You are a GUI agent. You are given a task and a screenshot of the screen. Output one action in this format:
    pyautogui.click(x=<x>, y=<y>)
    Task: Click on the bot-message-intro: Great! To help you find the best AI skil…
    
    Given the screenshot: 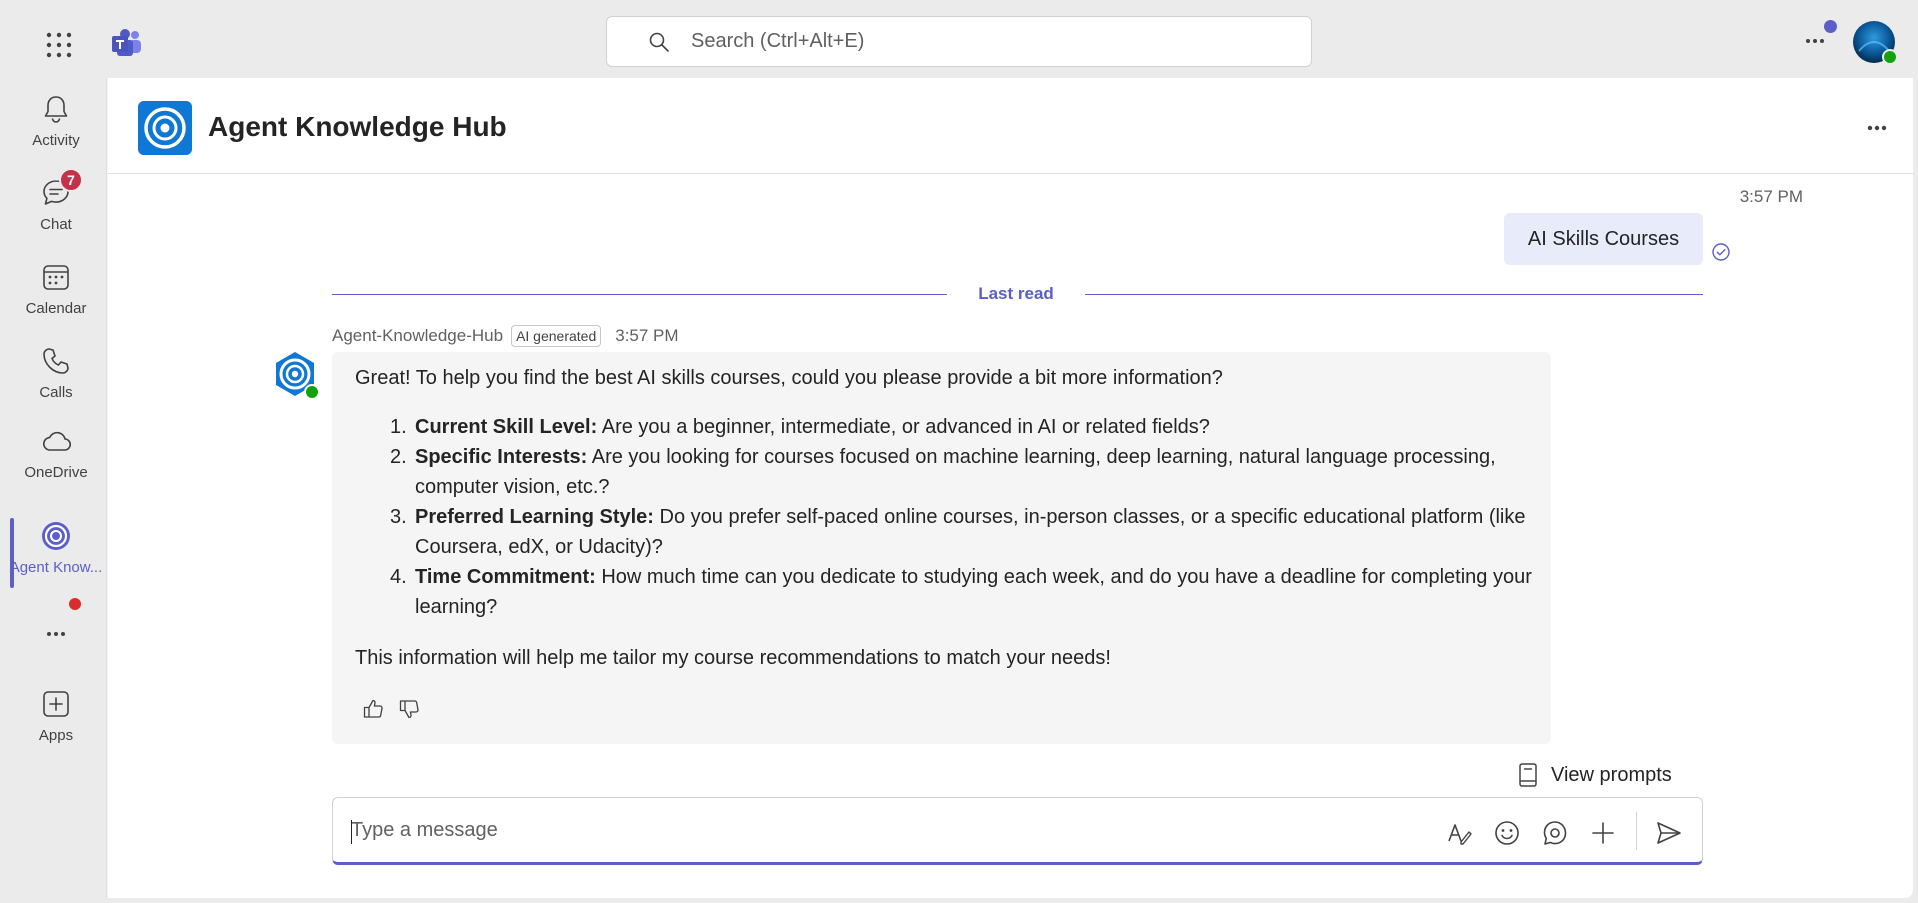 What is the action you would take?
    pyautogui.click(x=789, y=378)
    